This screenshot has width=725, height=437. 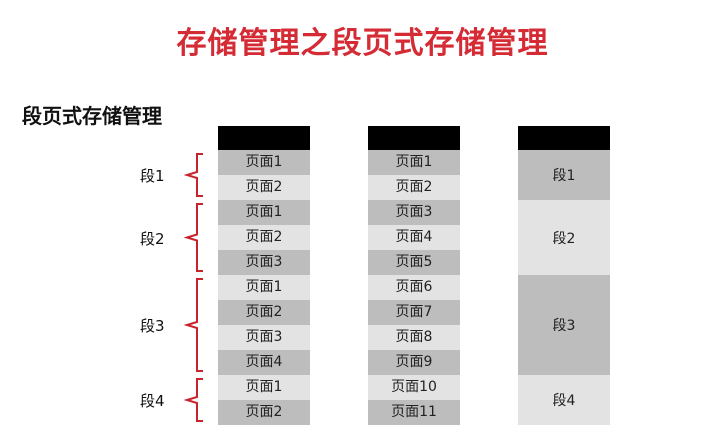 What do you see at coordinates (414, 337) in the screenshot?
I see `physical-page-cell: 页面8` at bounding box center [414, 337].